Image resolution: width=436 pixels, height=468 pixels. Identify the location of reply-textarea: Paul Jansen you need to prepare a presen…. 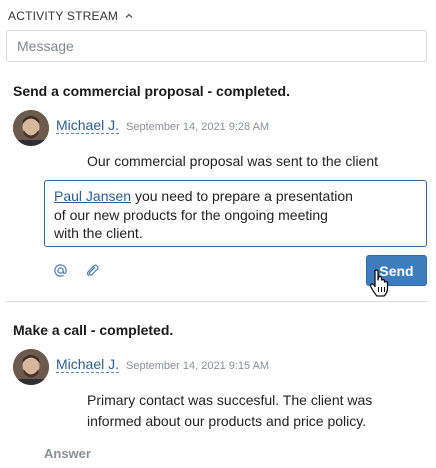
(235, 213).